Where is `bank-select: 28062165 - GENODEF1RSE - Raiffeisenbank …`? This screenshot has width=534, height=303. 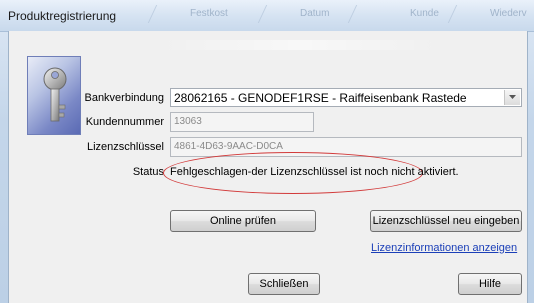 bank-select: 28062165 - GENODEF1RSE - Raiffeisenbank … is located at coordinates (346, 97).